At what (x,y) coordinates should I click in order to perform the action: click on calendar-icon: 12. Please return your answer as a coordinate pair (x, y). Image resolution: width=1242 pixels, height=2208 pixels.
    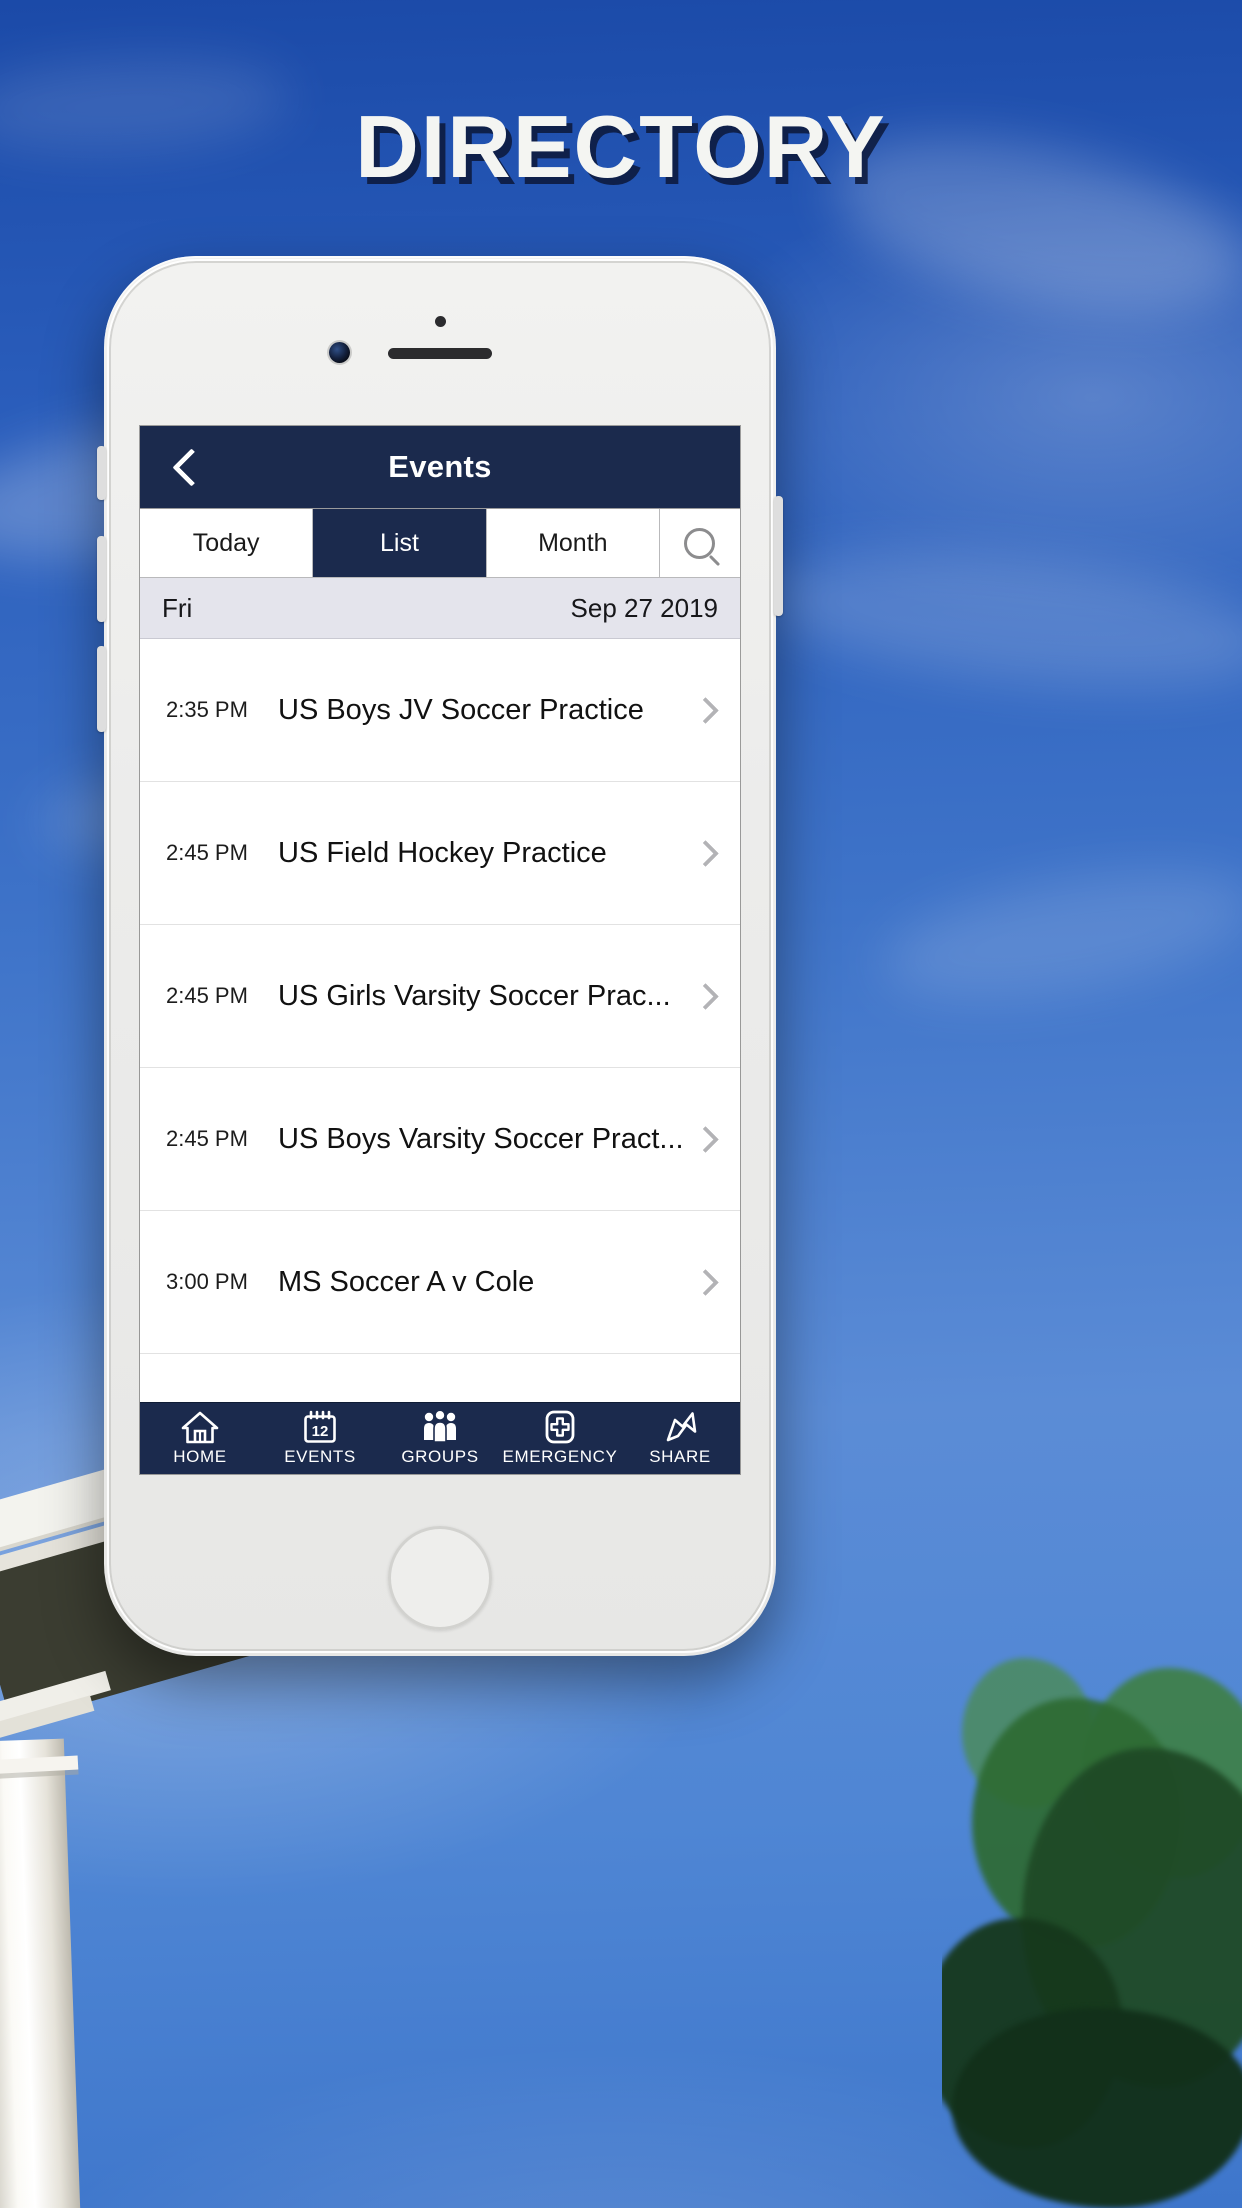
    Looking at the image, I should click on (320, 1427).